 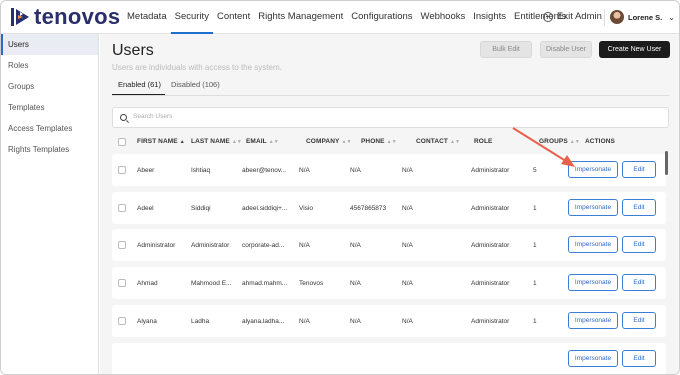 I want to click on nav-configurations: Configurations, so click(x=381, y=17).